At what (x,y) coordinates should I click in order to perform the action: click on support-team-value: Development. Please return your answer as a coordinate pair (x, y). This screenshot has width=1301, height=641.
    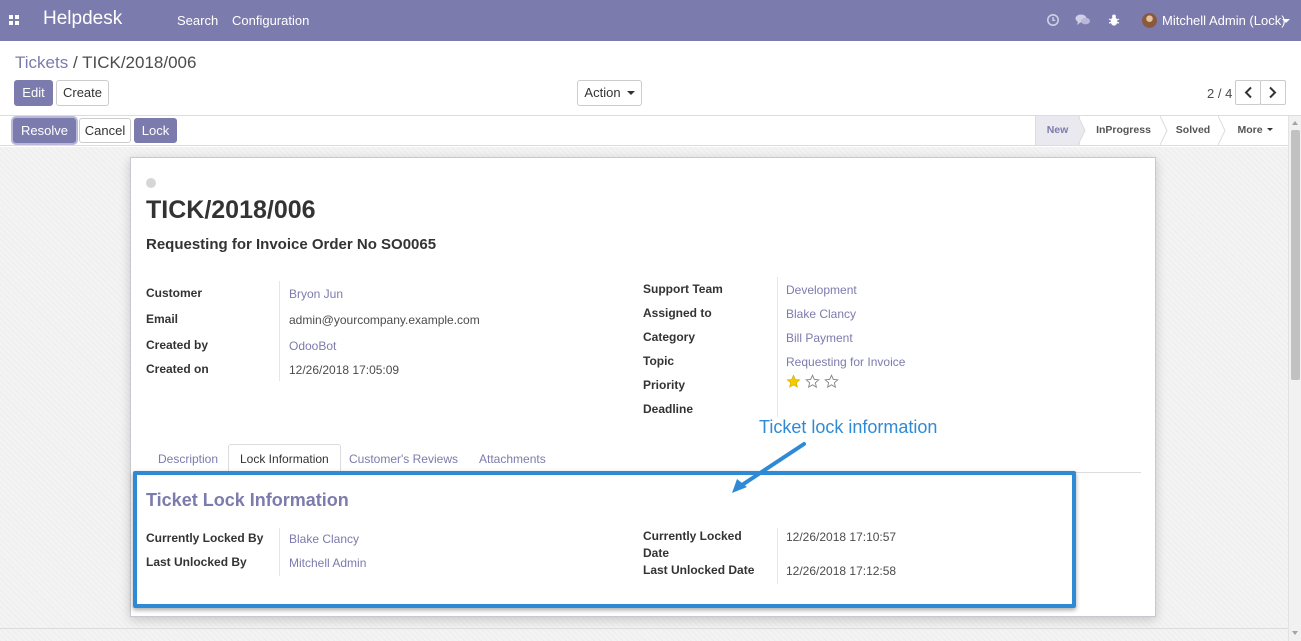
    Looking at the image, I should click on (821, 290).